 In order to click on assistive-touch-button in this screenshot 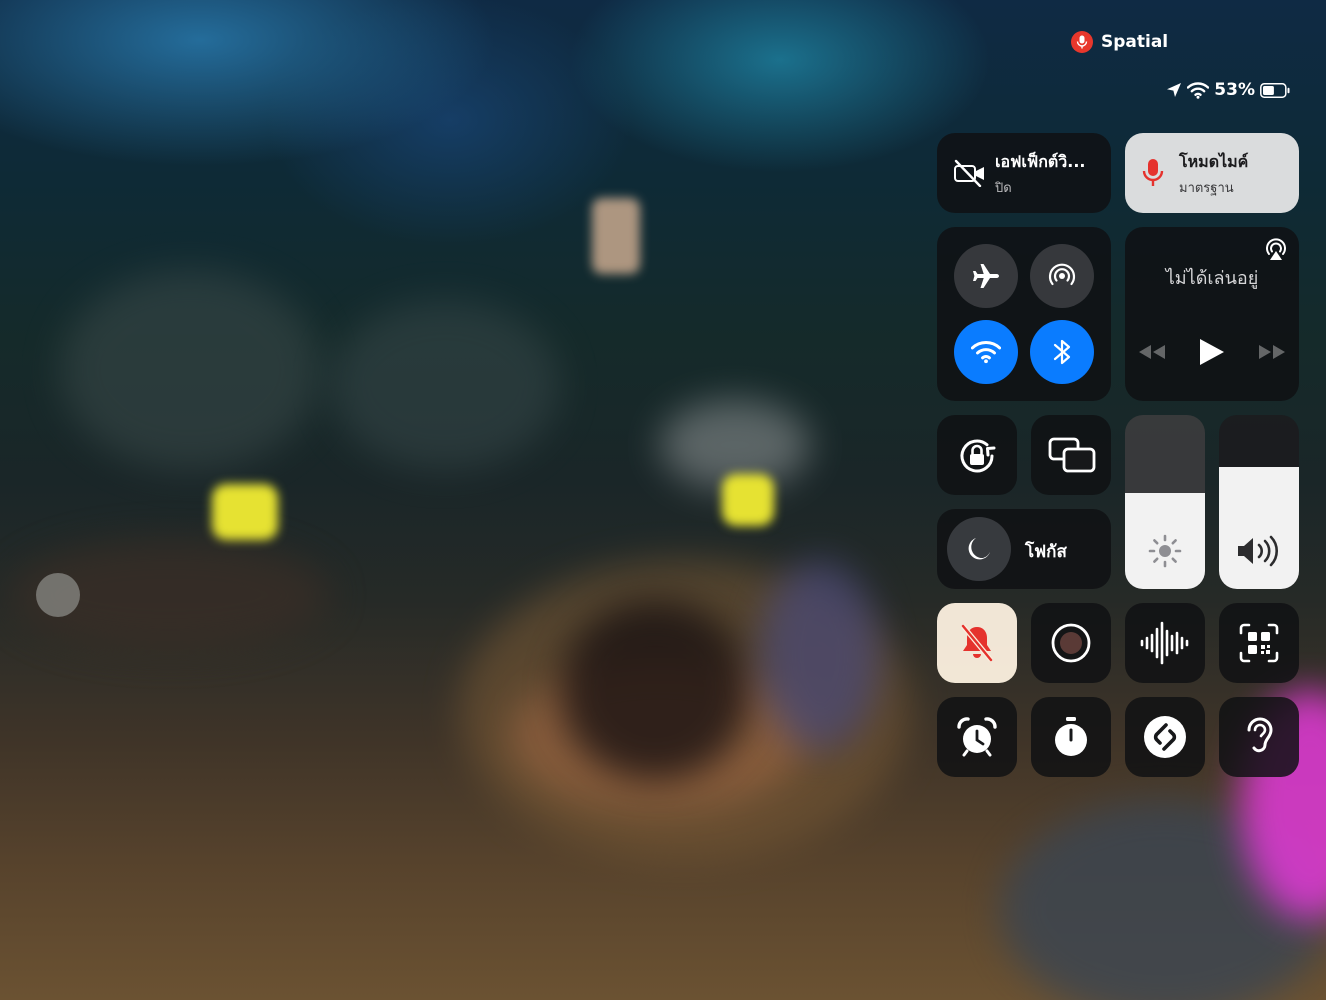, I will do `click(58, 595)`.